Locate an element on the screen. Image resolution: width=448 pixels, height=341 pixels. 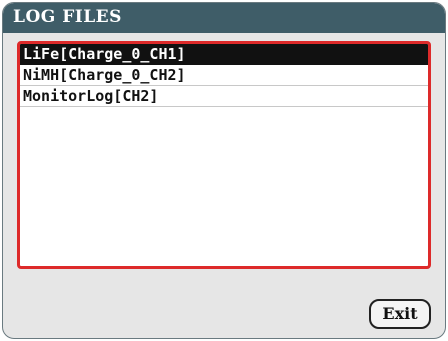
list-item-log-file: LiFe[Charge_0_CH1] is located at coordinates (224, 54).